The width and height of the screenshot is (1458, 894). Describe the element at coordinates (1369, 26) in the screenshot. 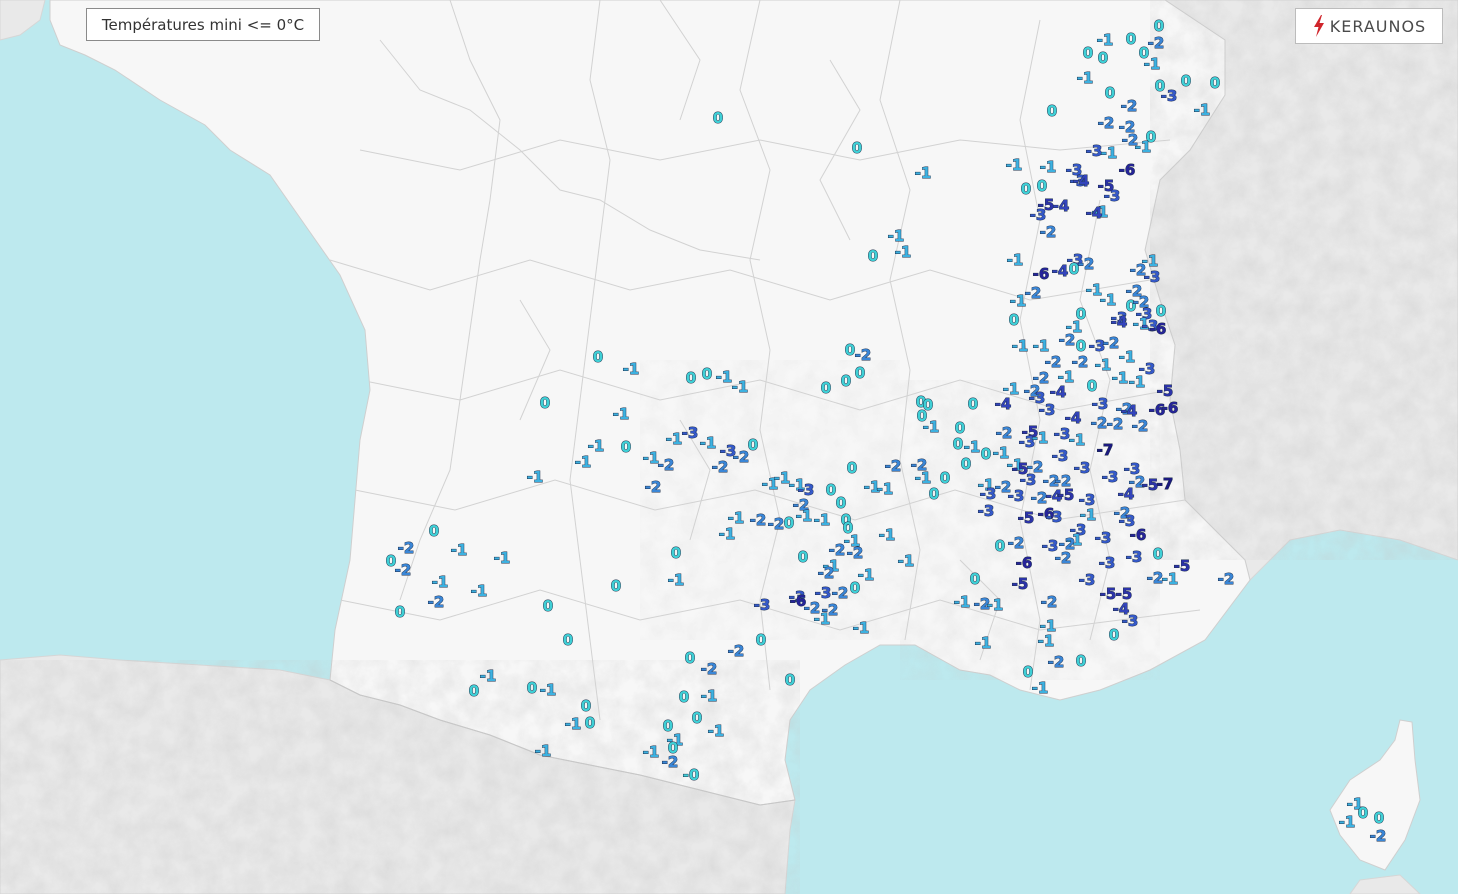

I see `brand-logo: KERAUNOS` at that location.